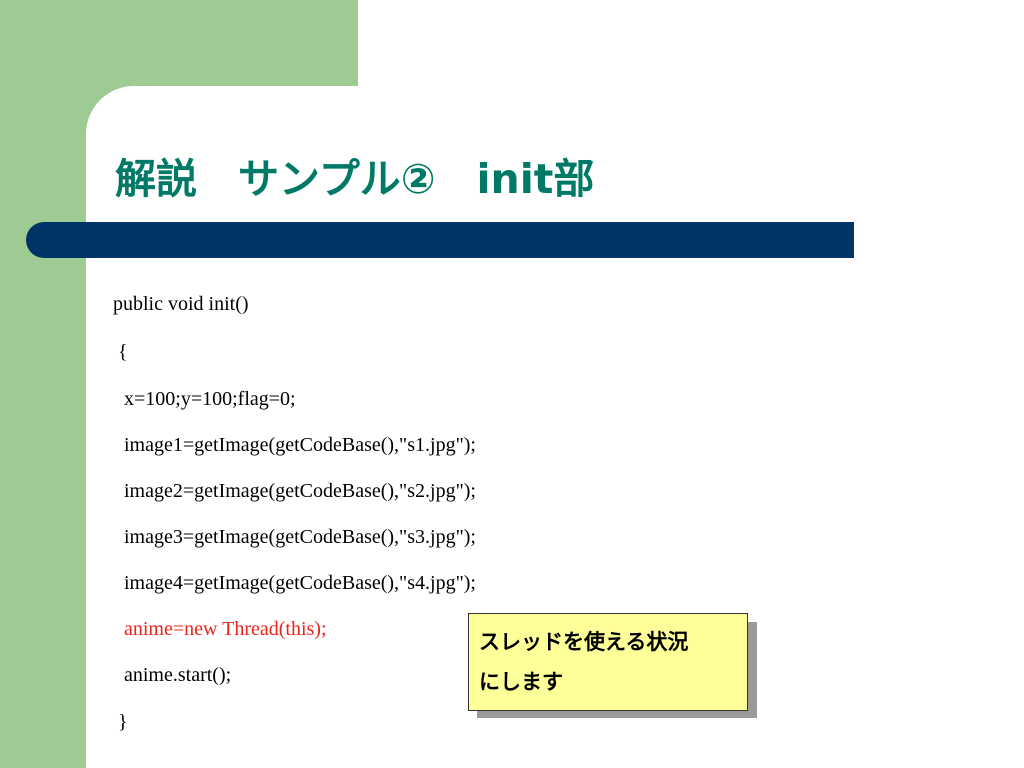 This screenshot has height=768, width=1024. I want to click on code-line: x=100;y=100;flag=0;, so click(210, 399).